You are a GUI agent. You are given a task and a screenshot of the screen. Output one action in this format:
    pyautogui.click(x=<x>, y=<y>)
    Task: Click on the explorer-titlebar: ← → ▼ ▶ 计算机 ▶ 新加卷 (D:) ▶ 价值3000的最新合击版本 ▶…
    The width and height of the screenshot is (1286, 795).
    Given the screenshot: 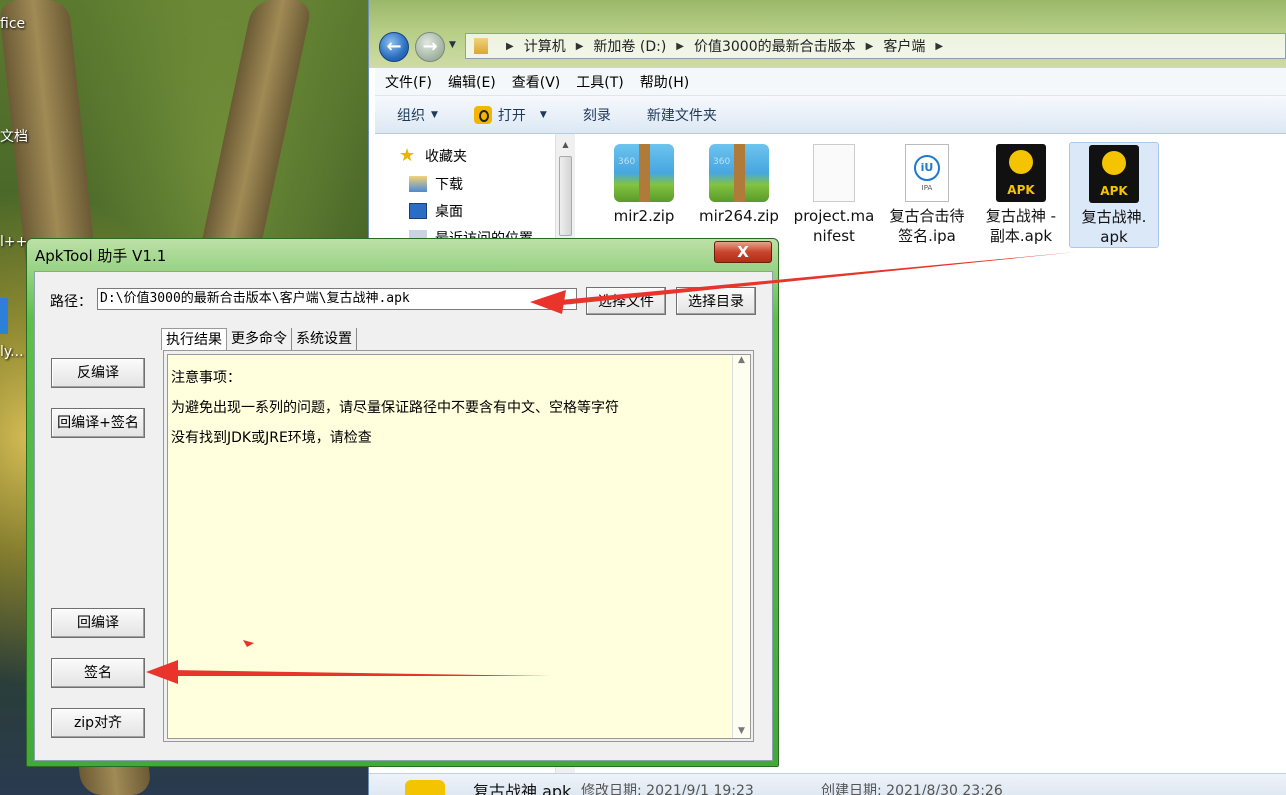 What is the action you would take?
    pyautogui.click(x=827, y=34)
    